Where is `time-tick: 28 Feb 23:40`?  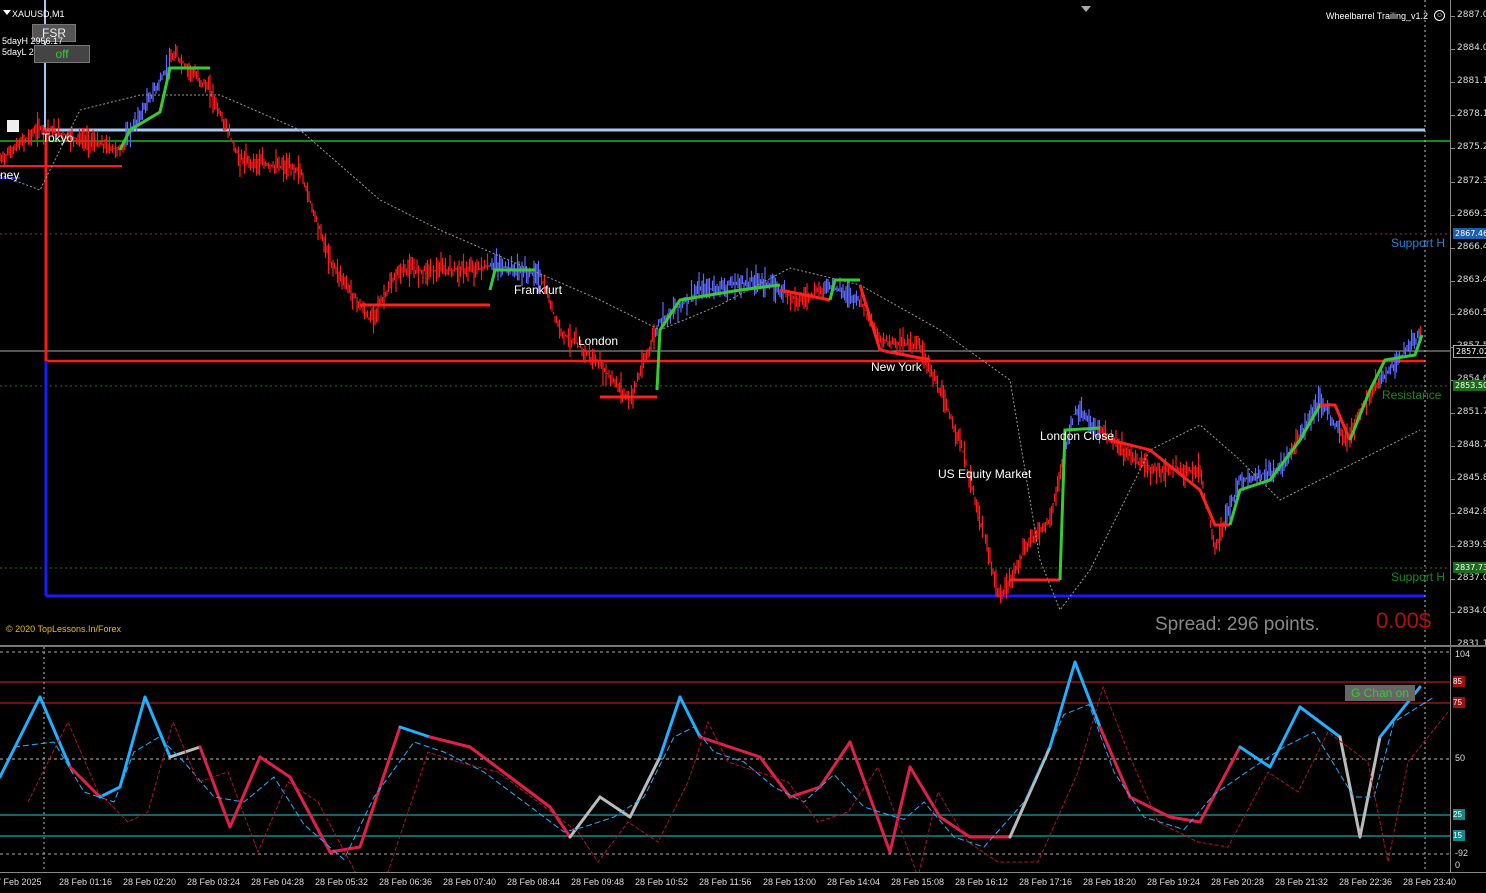
time-tick: 28 Feb 23:40 is located at coordinates (1430, 882).